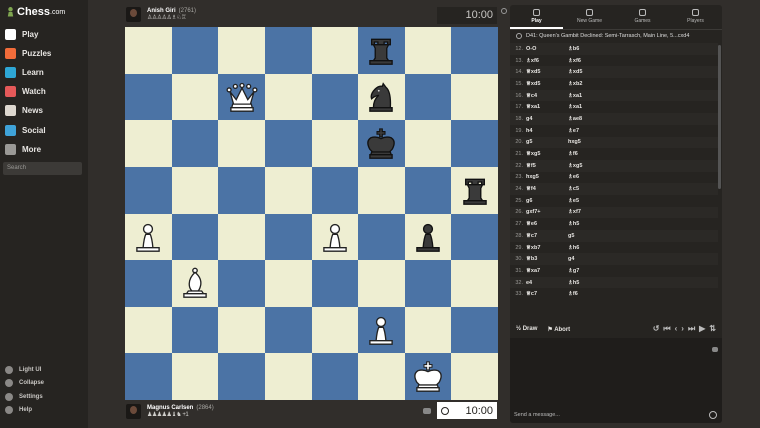 This screenshot has height=428, width=760. What do you see at coordinates (589, 96) in the screenshot?
I see `black-move: ♗xa1` at bounding box center [589, 96].